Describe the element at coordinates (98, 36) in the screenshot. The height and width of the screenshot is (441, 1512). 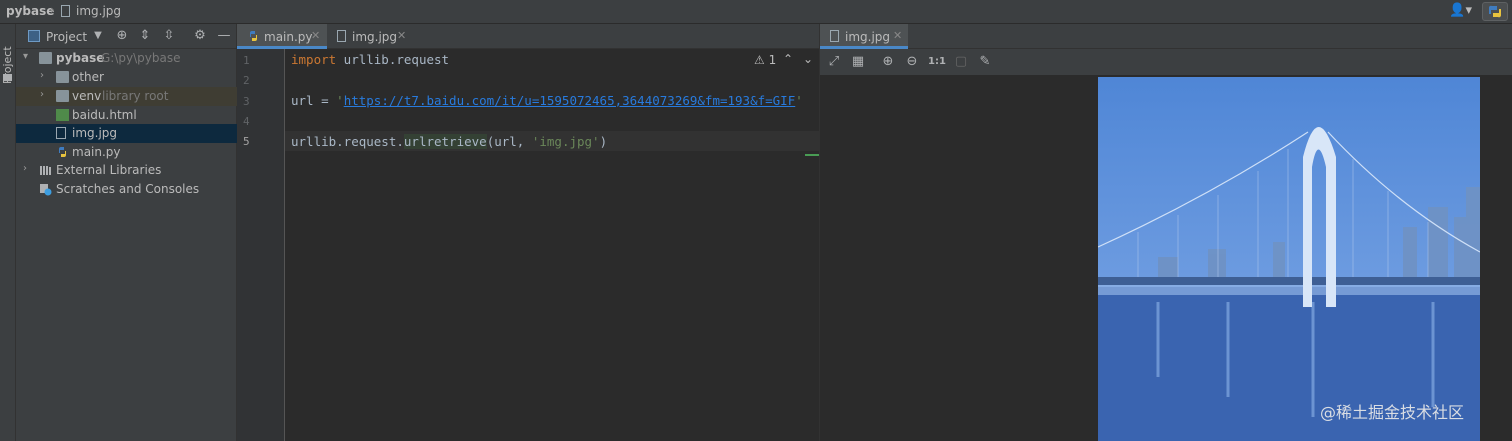
I see `chevron-down-icon: ▼` at that location.